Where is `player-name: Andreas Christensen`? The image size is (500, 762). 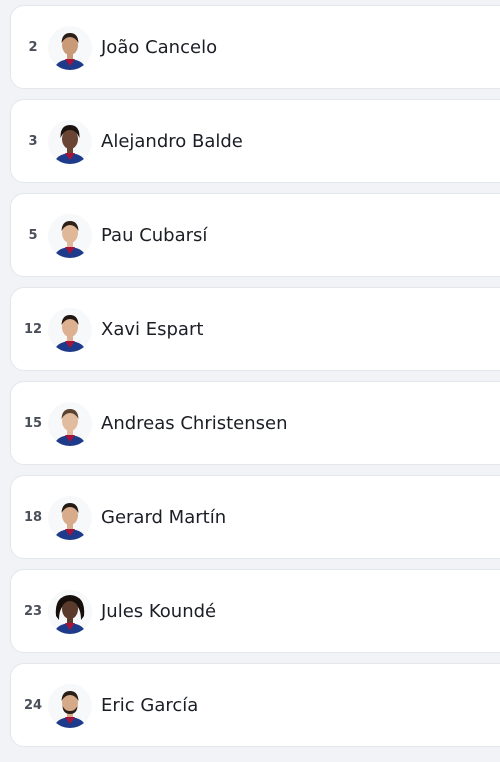 player-name: Andreas Christensen is located at coordinates (194, 423).